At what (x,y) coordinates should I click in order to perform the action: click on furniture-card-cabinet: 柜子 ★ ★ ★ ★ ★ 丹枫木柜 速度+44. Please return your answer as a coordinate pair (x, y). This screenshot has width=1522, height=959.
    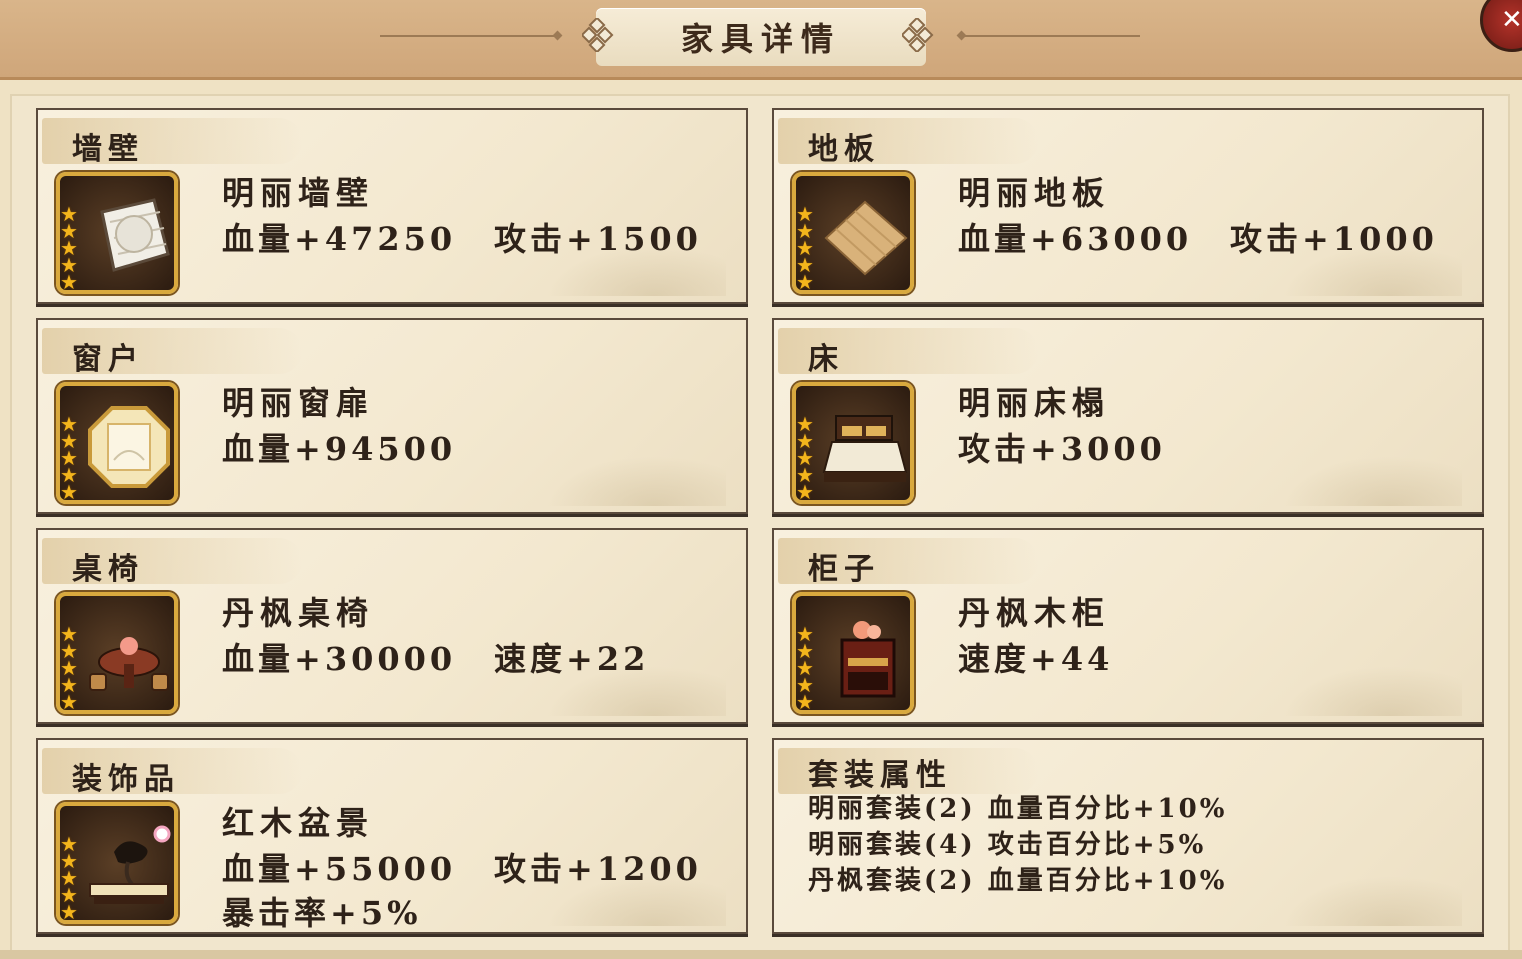
    Looking at the image, I should click on (1128, 626).